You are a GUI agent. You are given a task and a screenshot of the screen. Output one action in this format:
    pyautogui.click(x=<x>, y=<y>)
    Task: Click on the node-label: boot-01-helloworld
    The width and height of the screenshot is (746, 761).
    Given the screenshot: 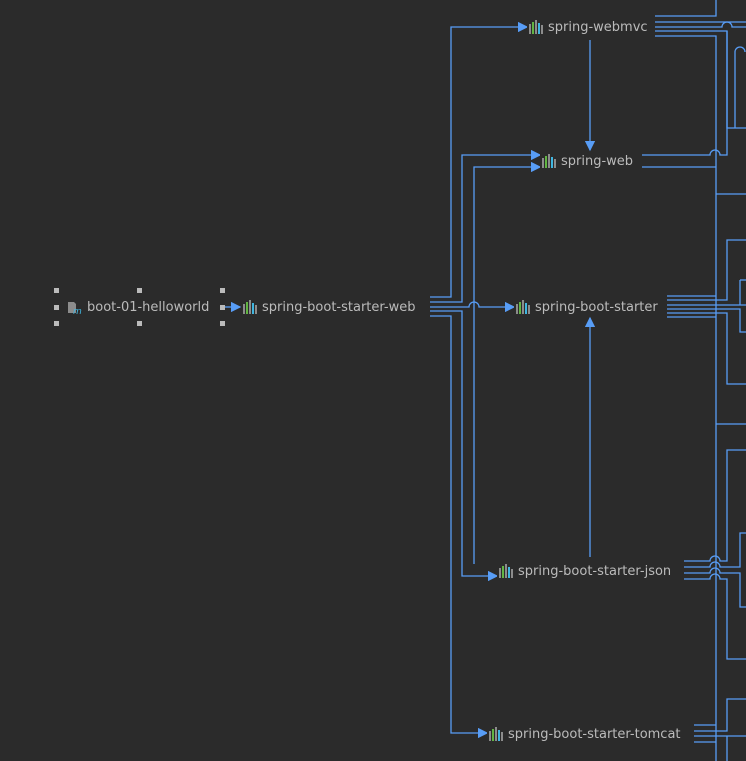 What is the action you would take?
    pyautogui.click(x=148, y=307)
    